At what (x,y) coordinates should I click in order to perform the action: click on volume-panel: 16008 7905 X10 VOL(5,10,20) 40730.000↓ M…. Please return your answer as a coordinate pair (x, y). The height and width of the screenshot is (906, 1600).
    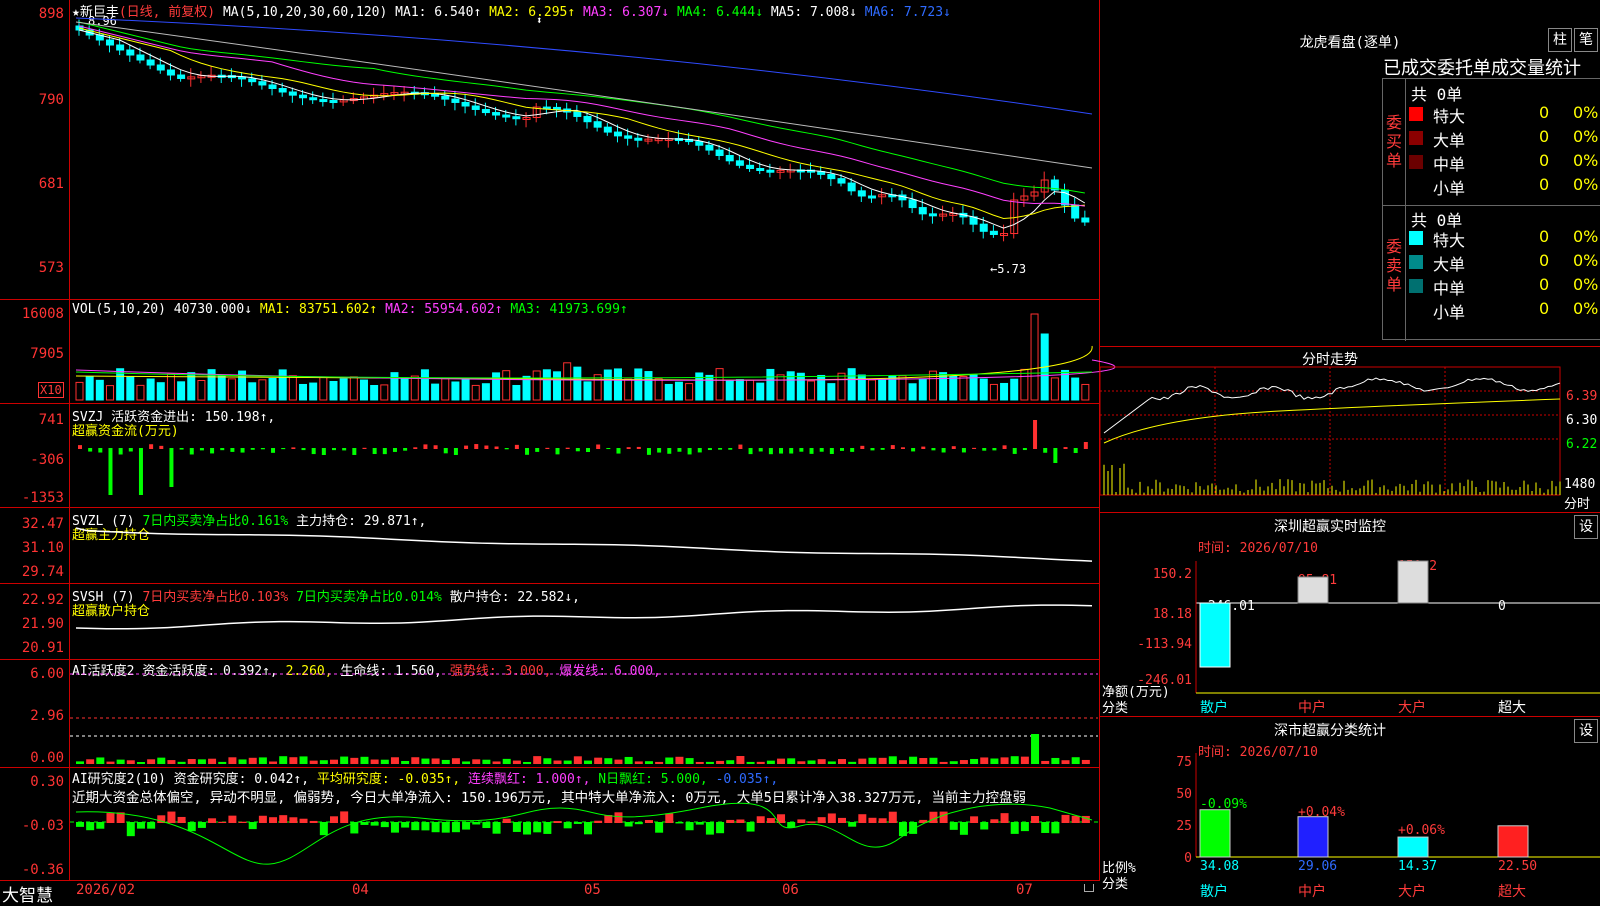
    Looking at the image, I should click on (558, 352).